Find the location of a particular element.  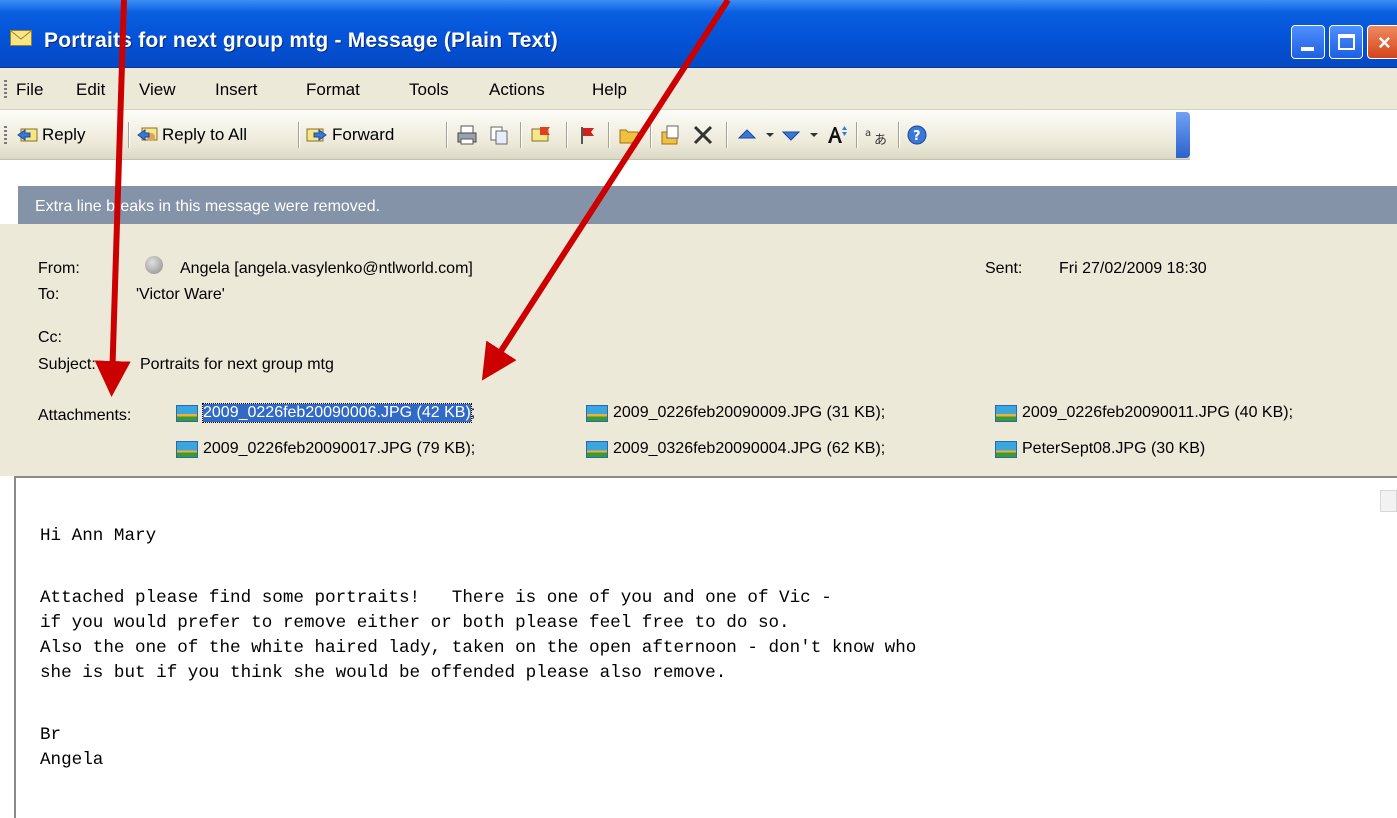

minimize-button is located at coordinates (1308, 42).